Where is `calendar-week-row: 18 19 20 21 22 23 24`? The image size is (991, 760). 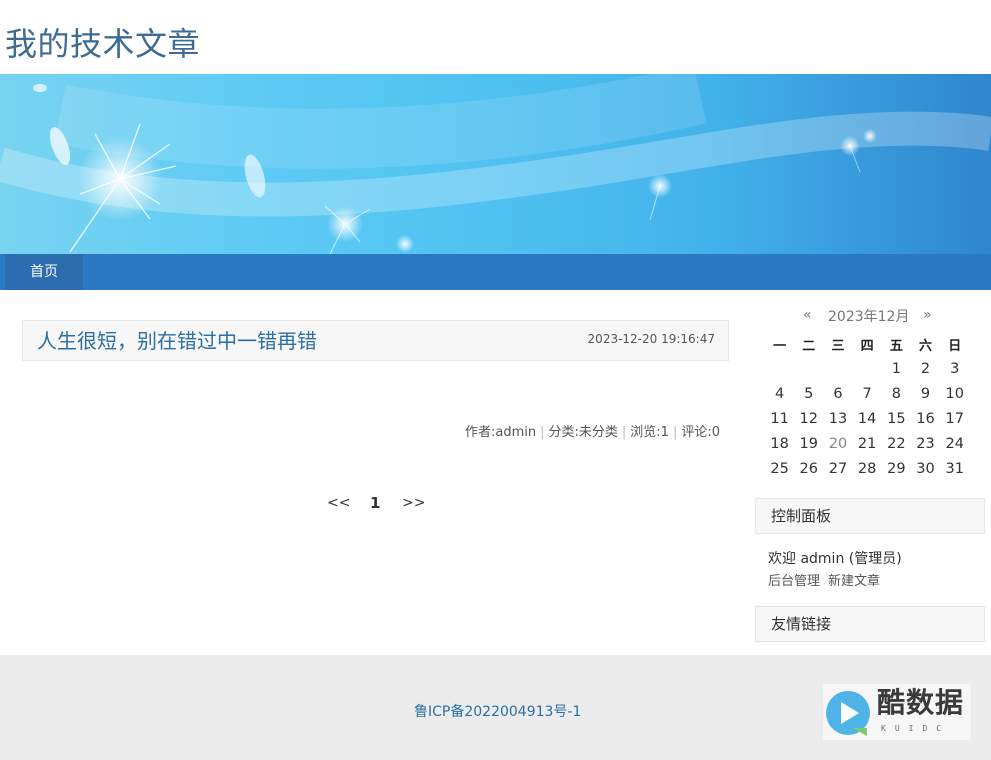
calendar-week-row: 18 19 20 21 22 23 24 is located at coordinates (867, 443).